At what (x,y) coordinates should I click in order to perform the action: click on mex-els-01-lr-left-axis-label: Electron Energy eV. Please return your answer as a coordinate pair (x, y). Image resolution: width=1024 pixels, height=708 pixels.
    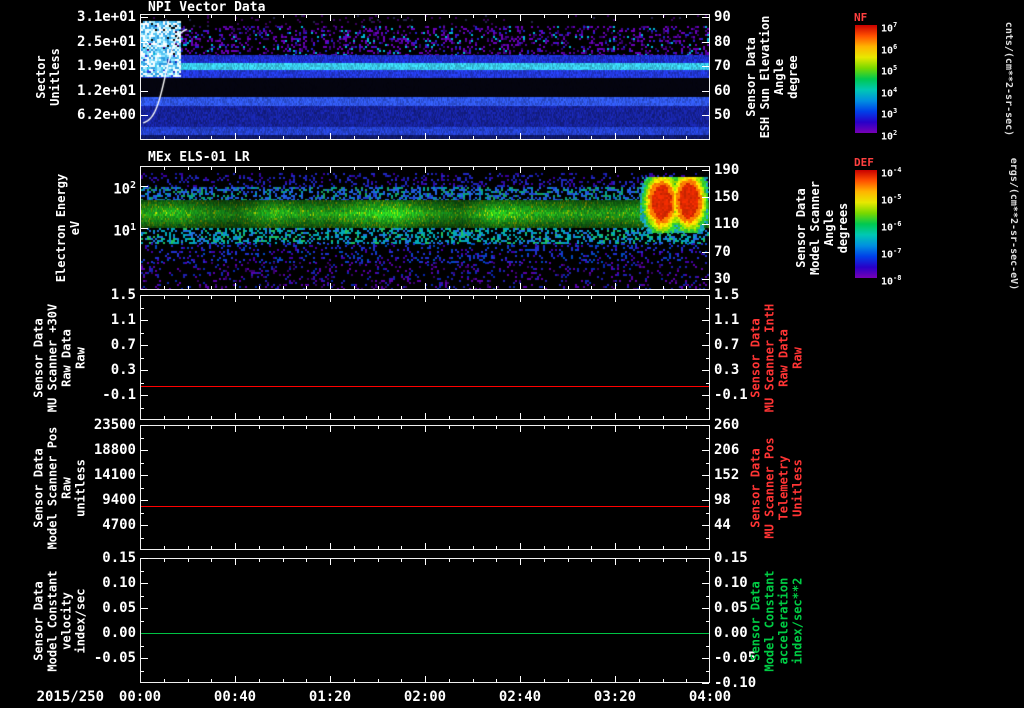
    Looking at the image, I should click on (68, 228).